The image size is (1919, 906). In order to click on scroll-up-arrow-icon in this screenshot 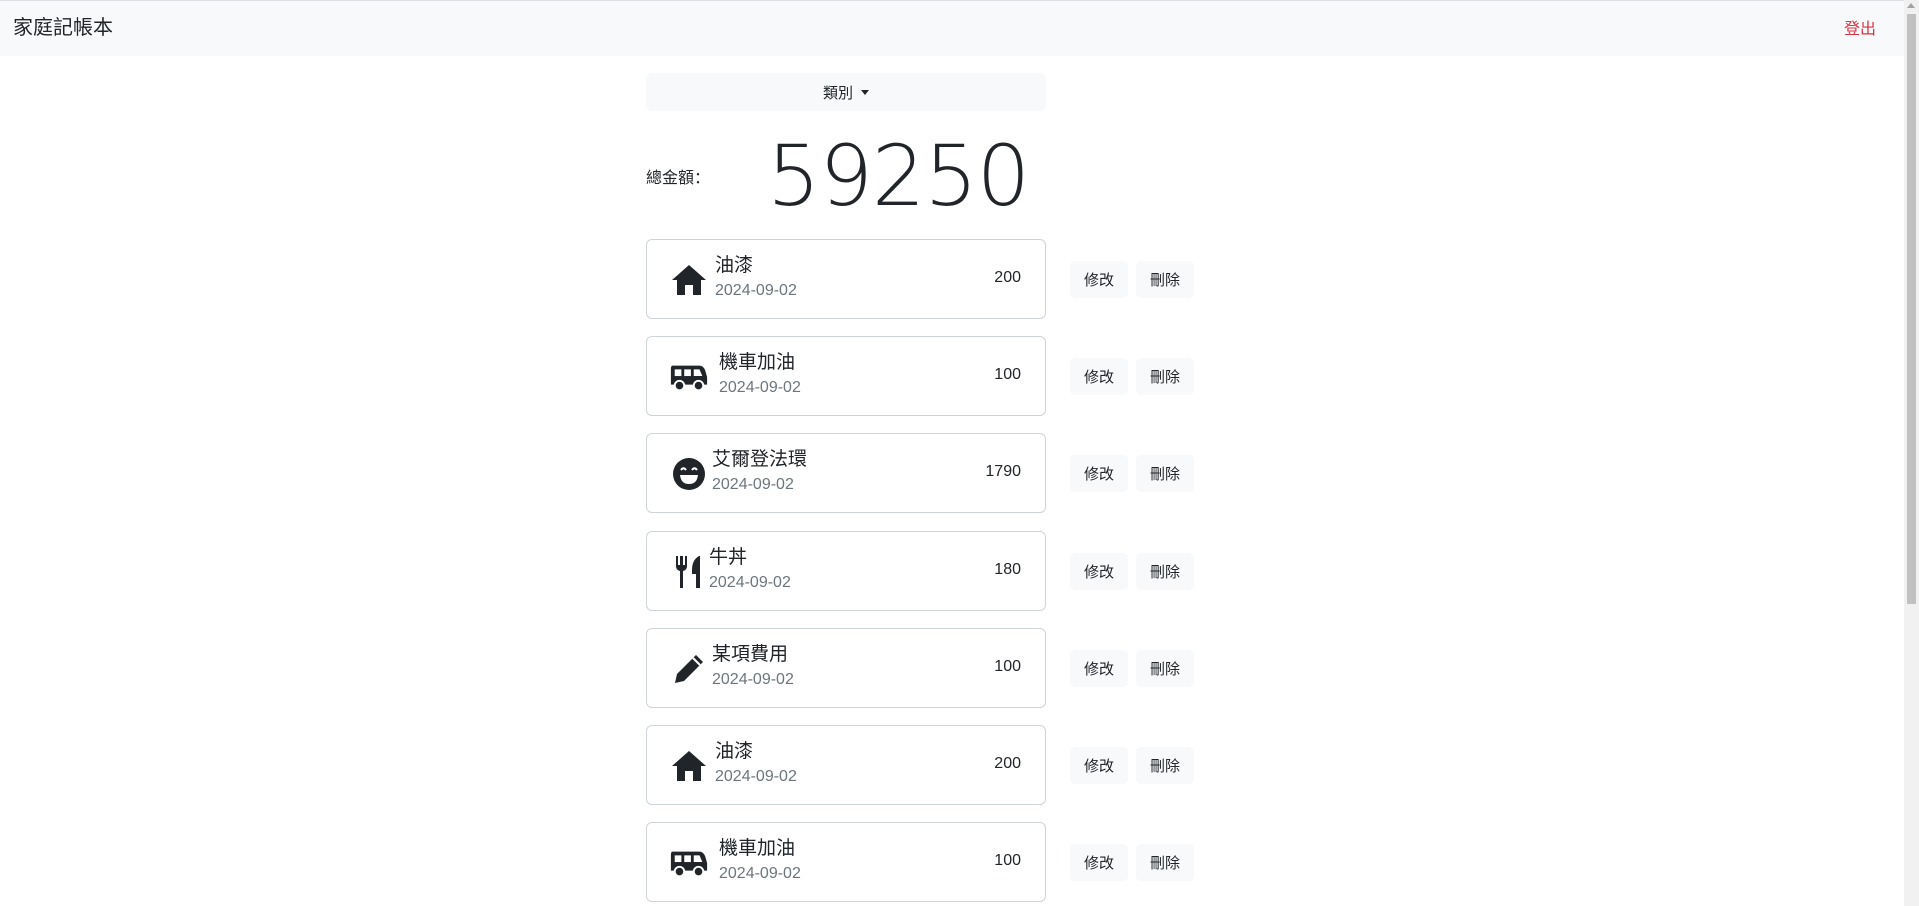, I will do `click(1911, 5)`.